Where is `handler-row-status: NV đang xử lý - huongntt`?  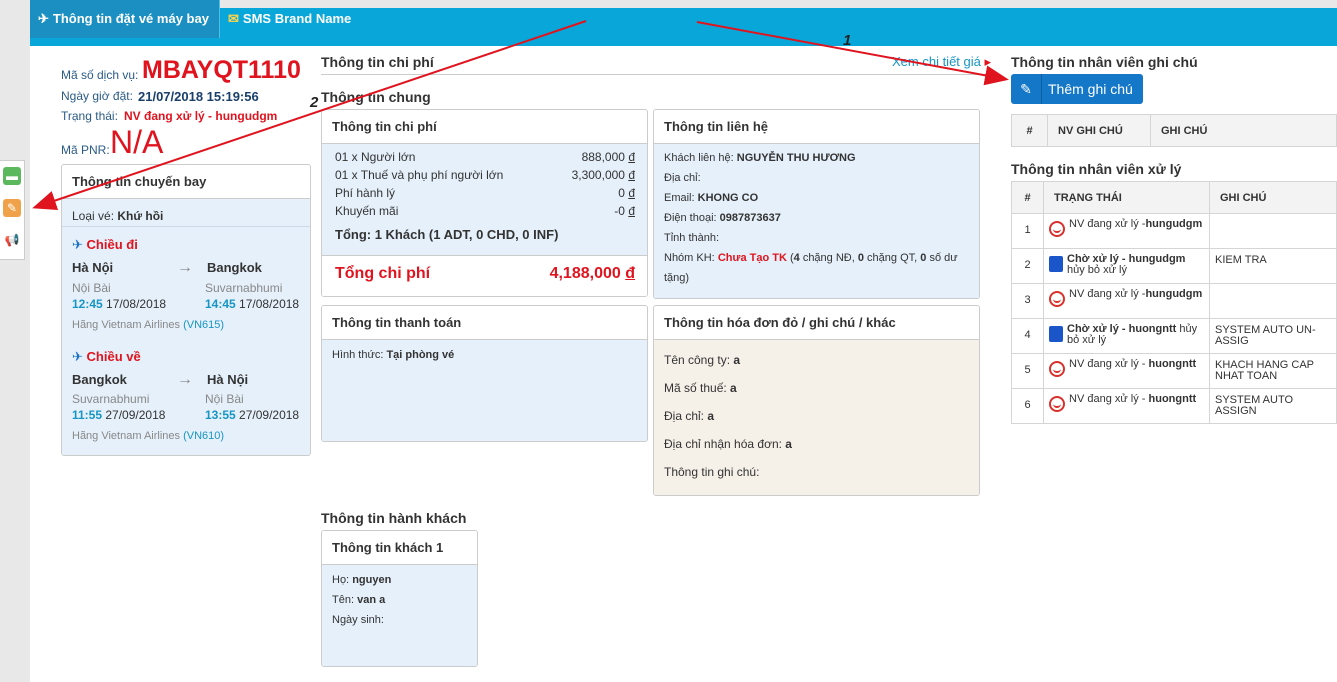
handler-row-status: NV đang xử lý - huongntt is located at coordinates (1126, 371).